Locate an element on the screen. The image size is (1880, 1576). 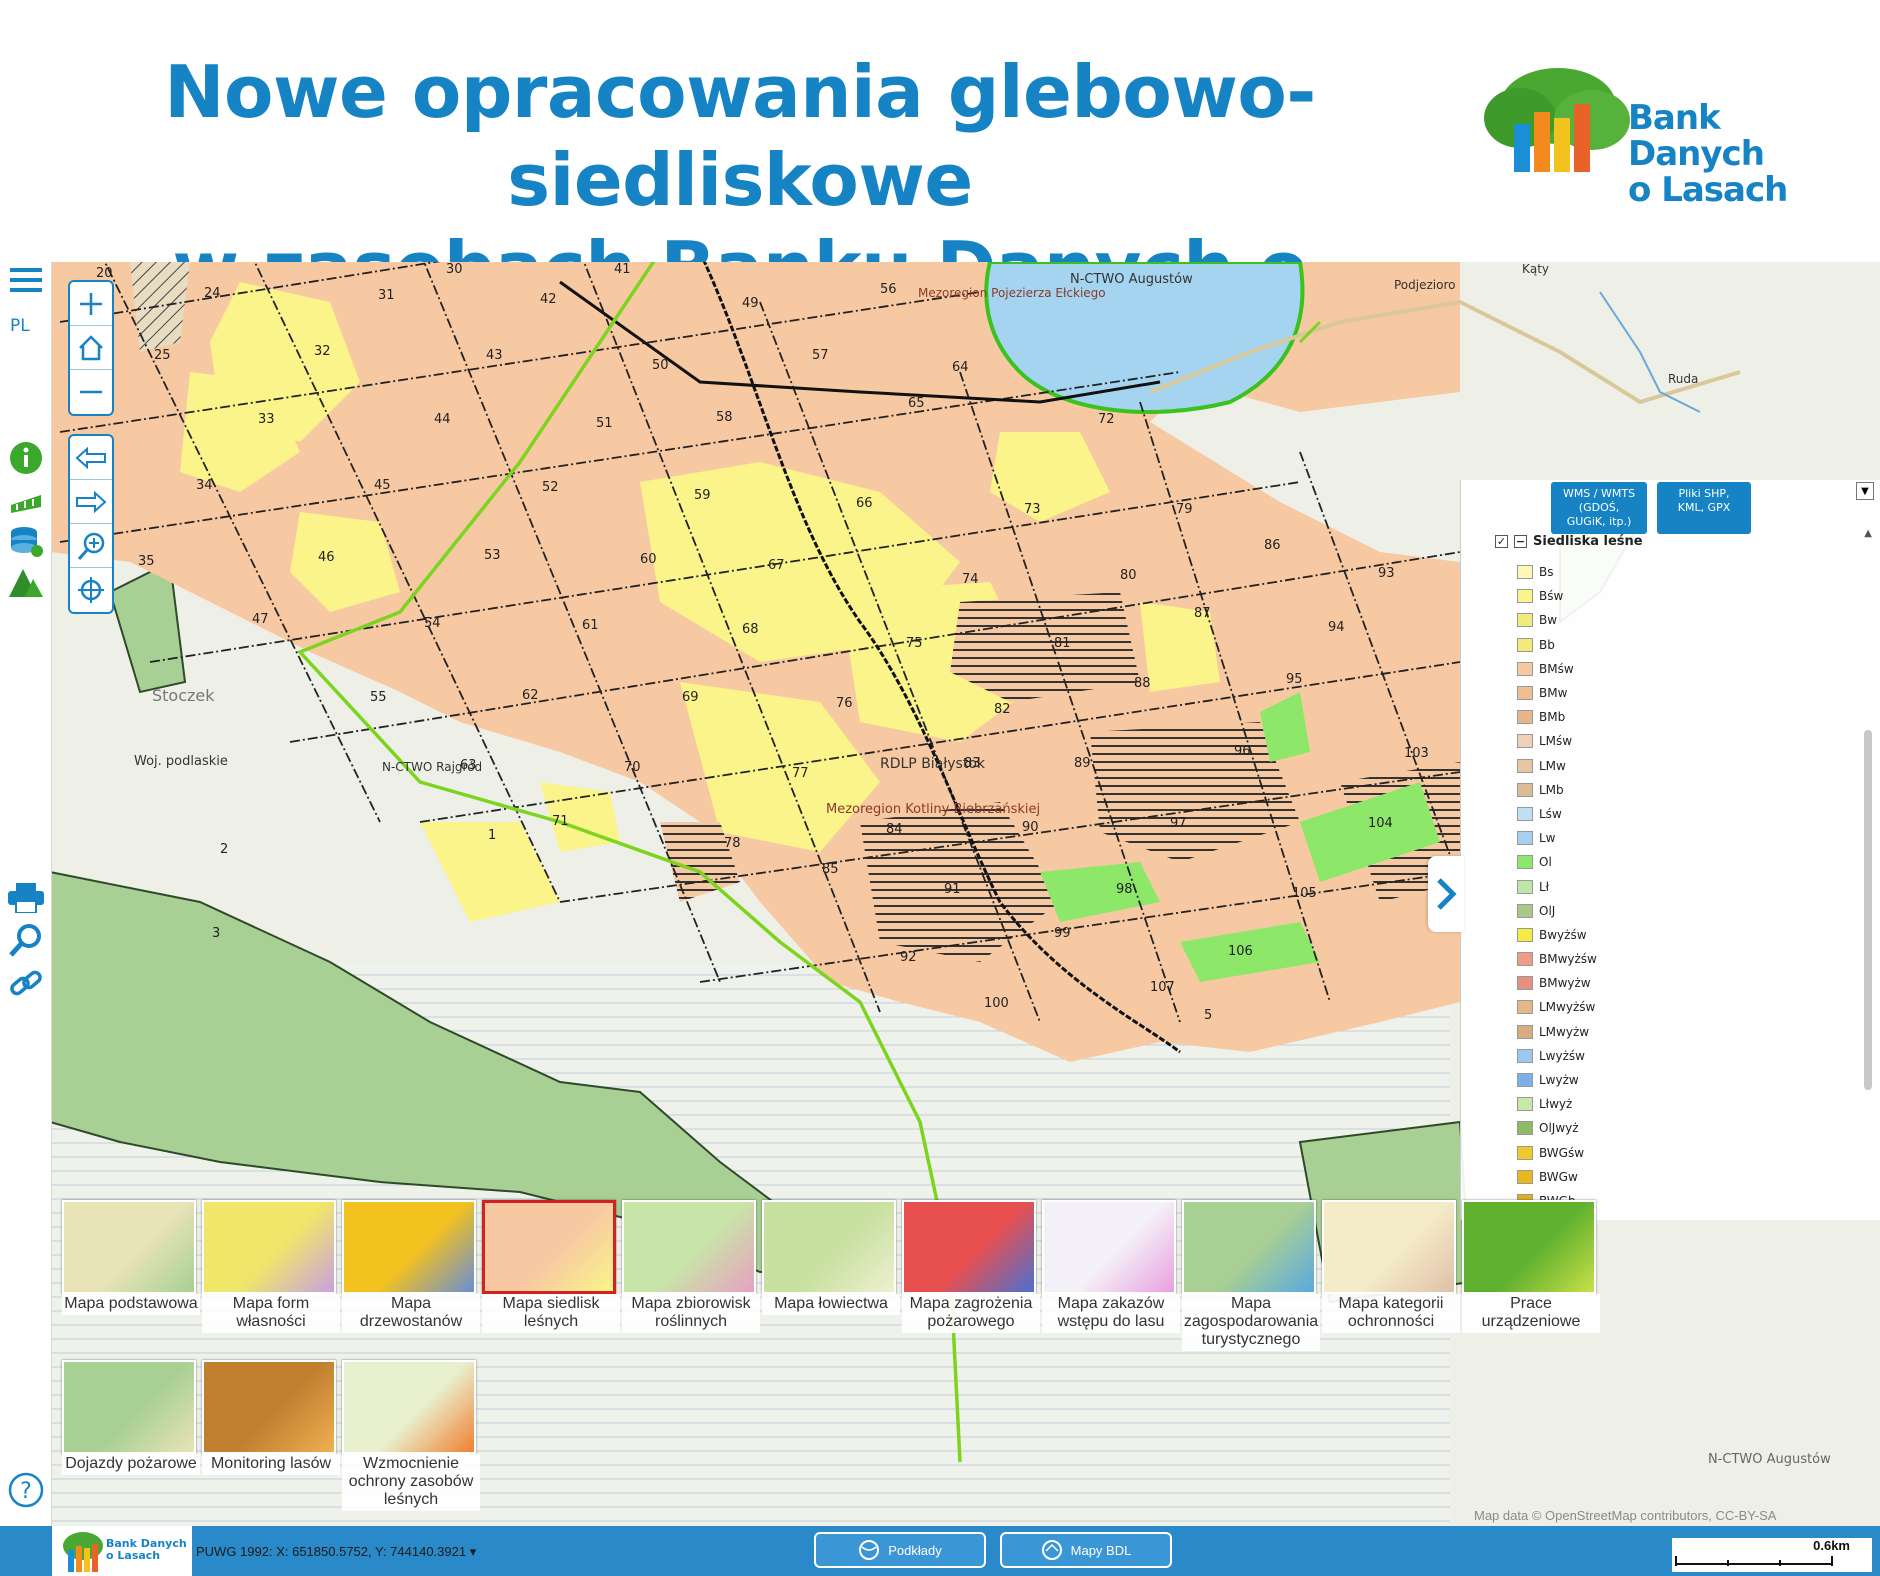
map-thumbnail: Dojazdy pożarowe is located at coordinates (131, 1417).